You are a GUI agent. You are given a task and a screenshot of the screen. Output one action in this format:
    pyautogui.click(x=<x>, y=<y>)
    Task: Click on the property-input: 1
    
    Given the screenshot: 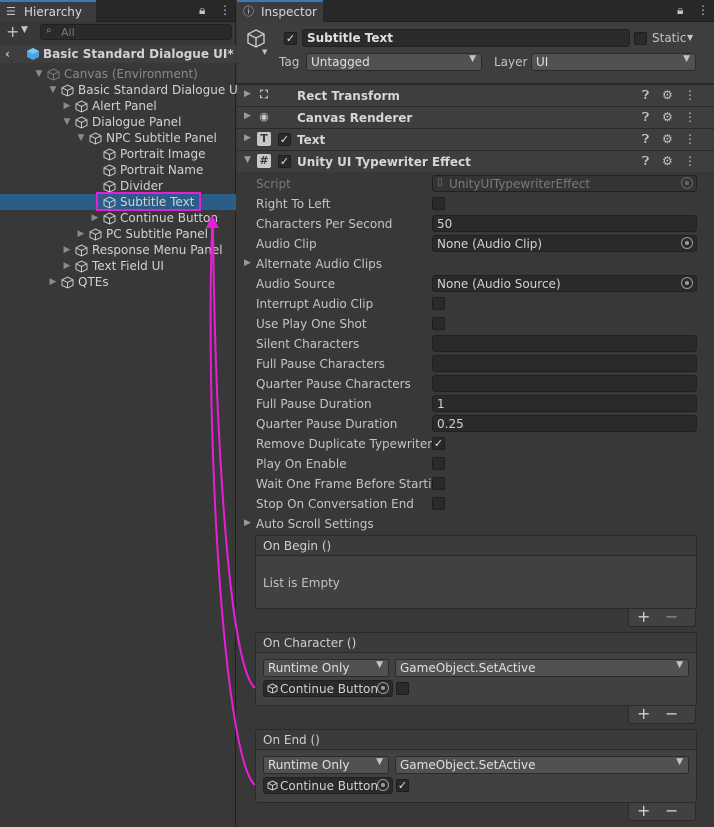 What is the action you would take?
    pyautogui.click(x=564, y=403)
    